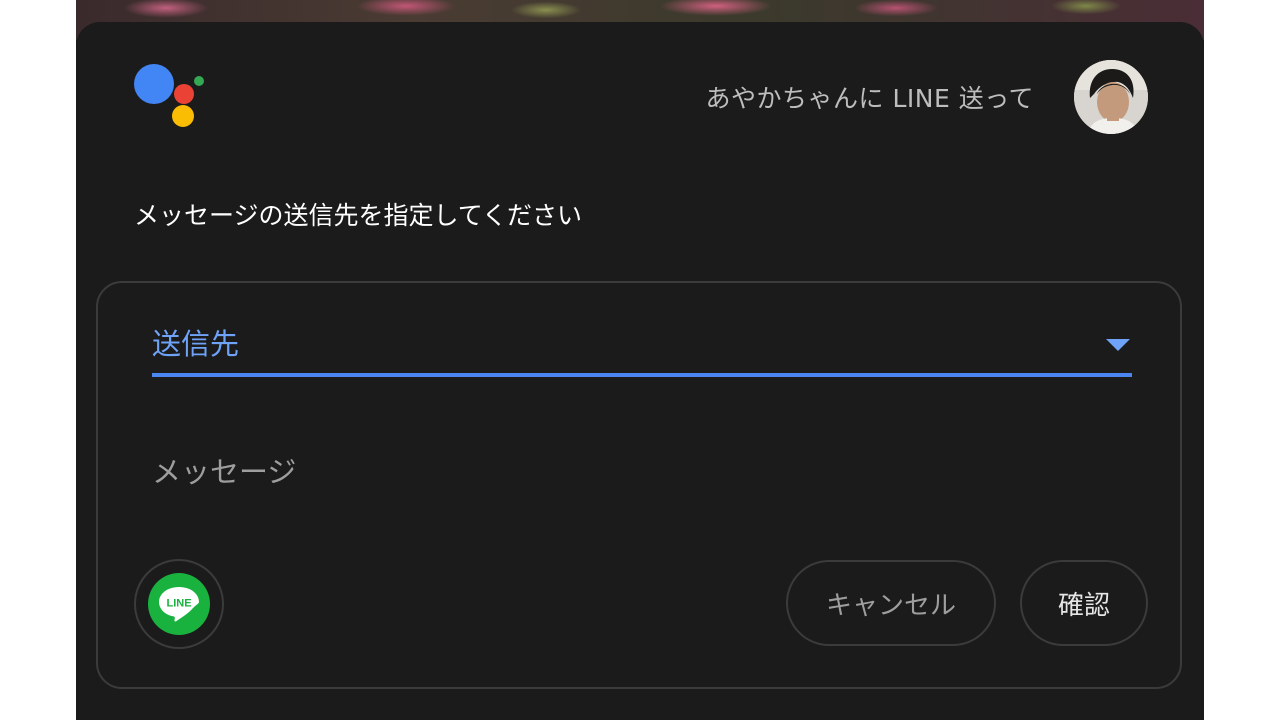 This screenshot has width=1280, height=720. I want to click on logo-red-dot, so click(184, 94).